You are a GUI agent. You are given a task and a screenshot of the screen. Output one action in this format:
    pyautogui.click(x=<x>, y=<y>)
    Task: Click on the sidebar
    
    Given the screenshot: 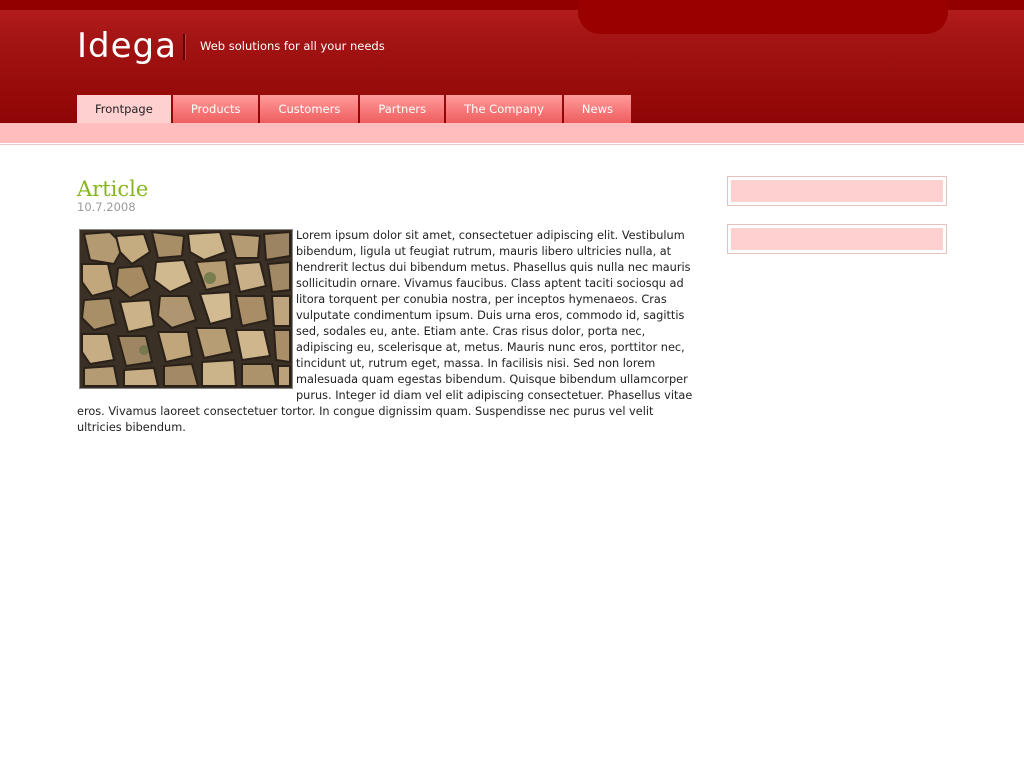 What is the action you would take?
    pyautogui.click(x=837, y=224)
    